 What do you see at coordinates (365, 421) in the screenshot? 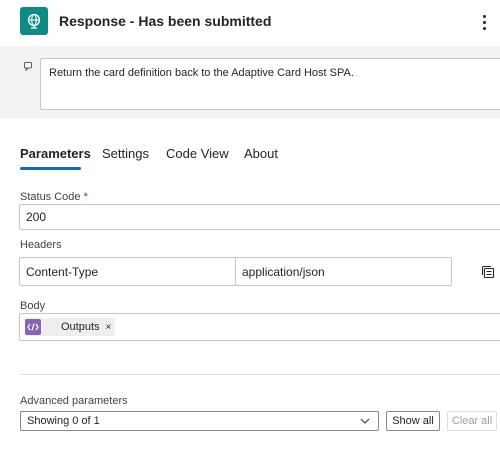
I see `chevron-down-icon` at bounding box center [365, 421].